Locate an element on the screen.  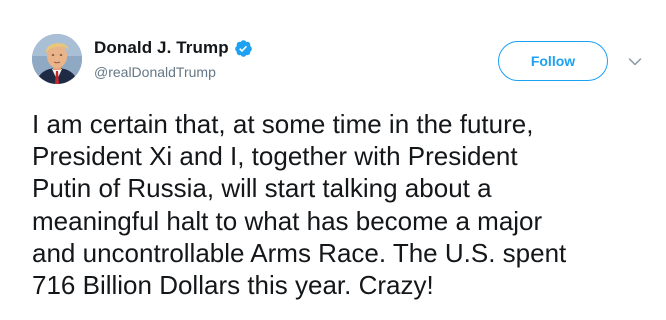
chevron-down-icon is located at coordinates (635, 60).